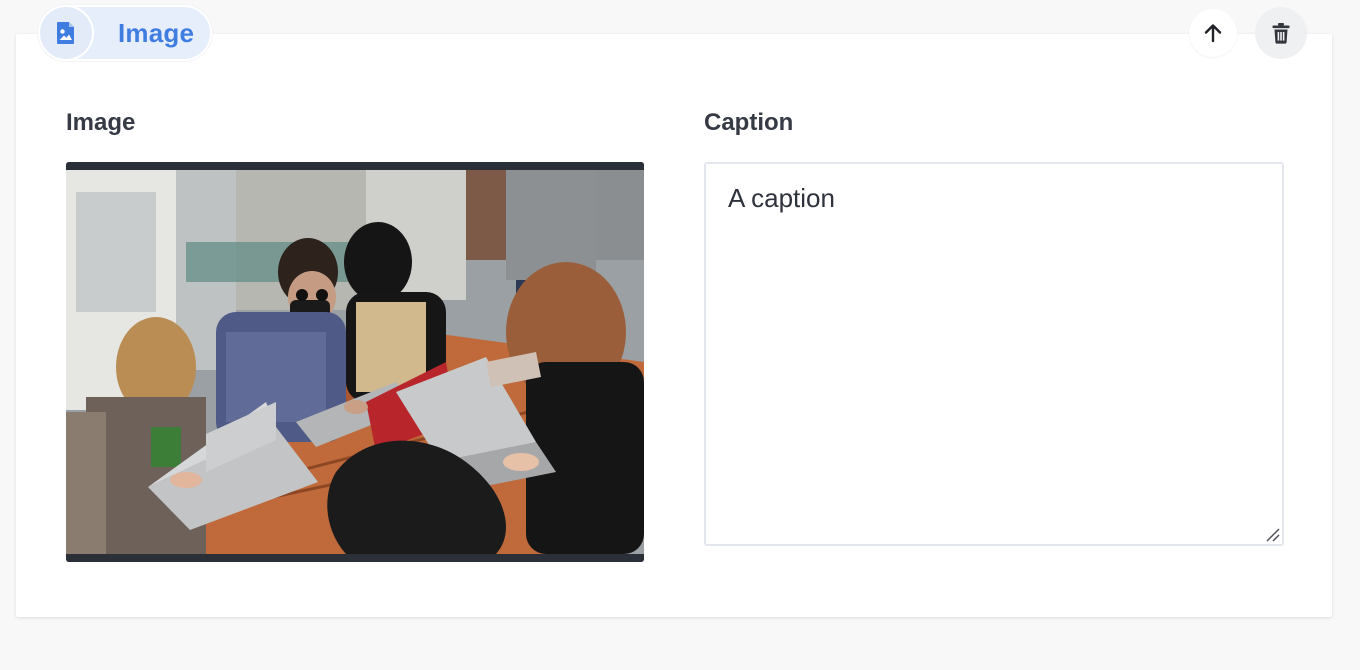 This screenshot has height=670, width=1360. I want to click on caption-field-label: Caption, so click(749, 122).